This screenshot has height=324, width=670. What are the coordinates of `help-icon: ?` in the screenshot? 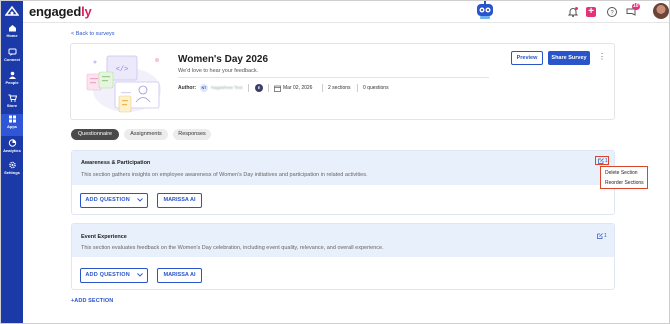 It's located at (612, 12).